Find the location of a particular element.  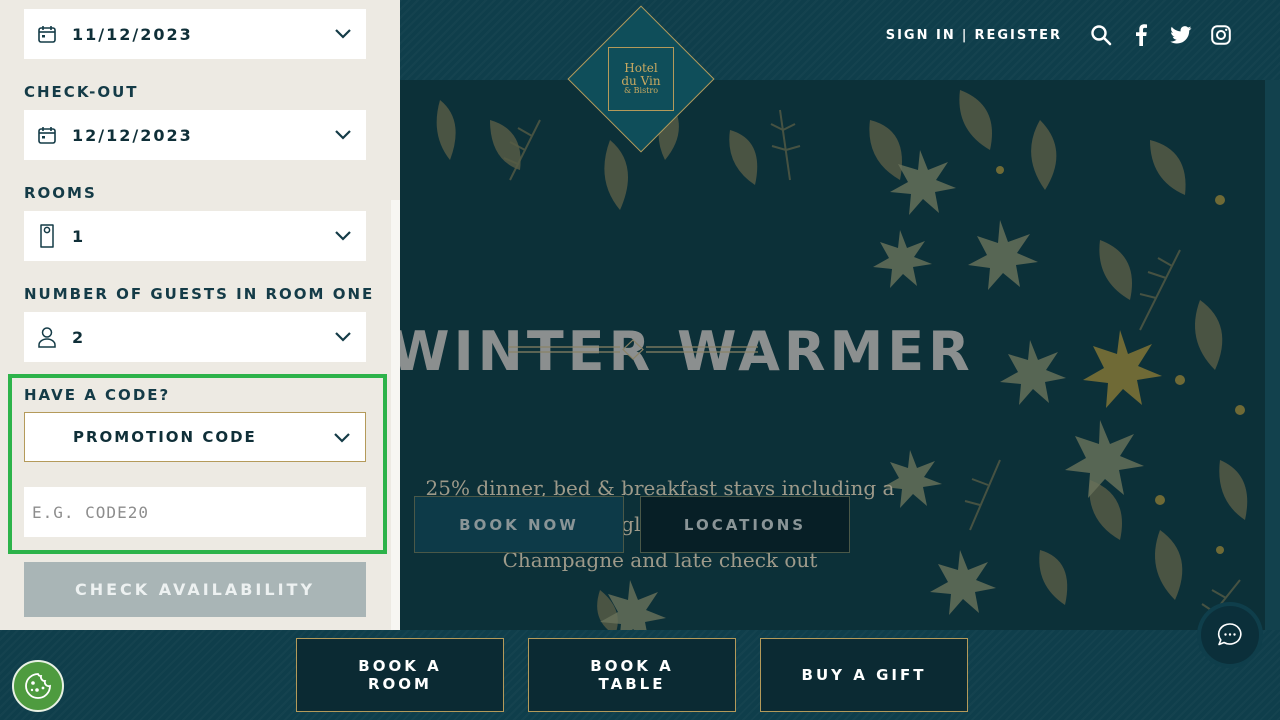

logo-line3: & Bistro is located at coordinates (641, 91).